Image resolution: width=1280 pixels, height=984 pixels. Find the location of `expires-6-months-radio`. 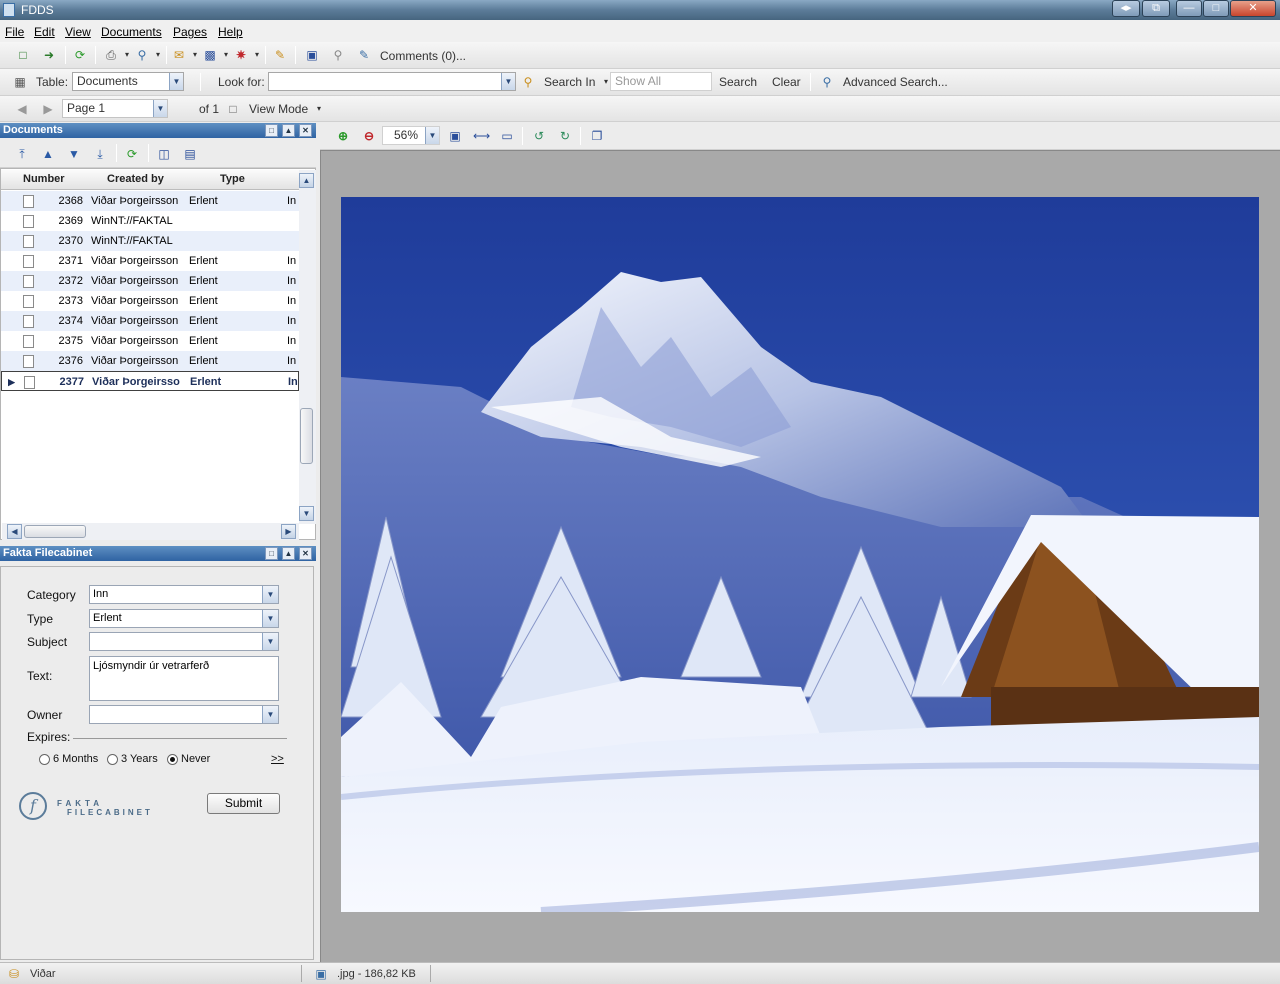

expires-6-months-radio is located at coordinates (44, 759).